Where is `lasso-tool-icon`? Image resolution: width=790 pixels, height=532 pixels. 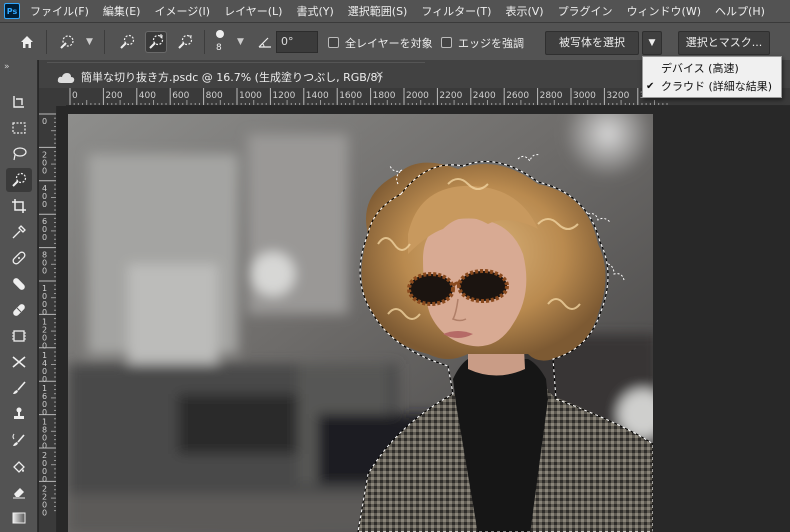 lasso-tool-icon is located at coordinates (19, 154).